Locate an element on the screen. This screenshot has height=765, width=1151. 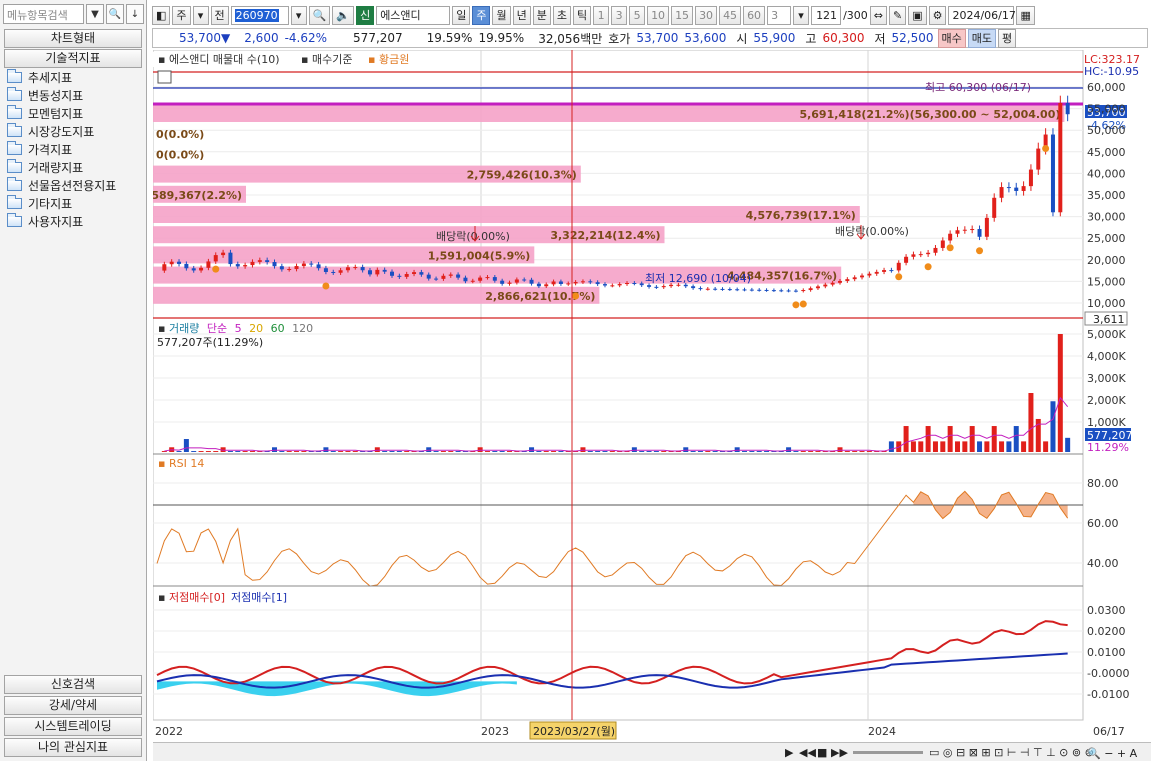
interval-year: 년 is located at coordinates (521, 15).